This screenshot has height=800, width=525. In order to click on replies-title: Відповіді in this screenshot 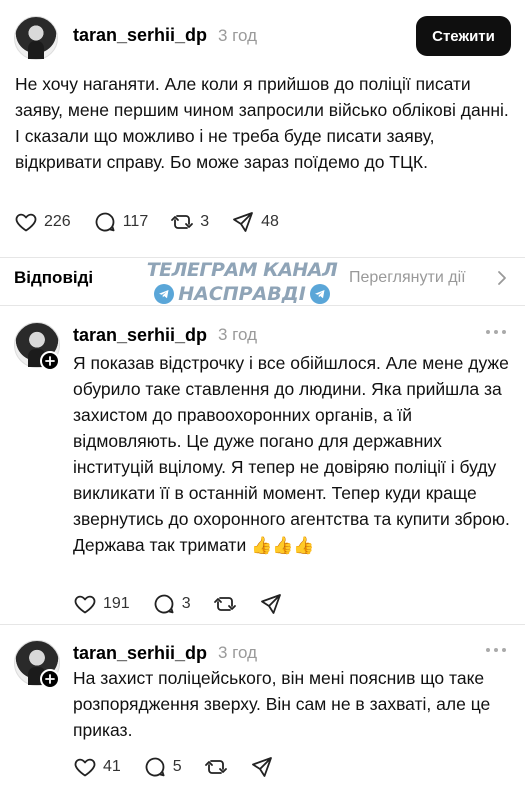, I will do `click(54, 277)`.